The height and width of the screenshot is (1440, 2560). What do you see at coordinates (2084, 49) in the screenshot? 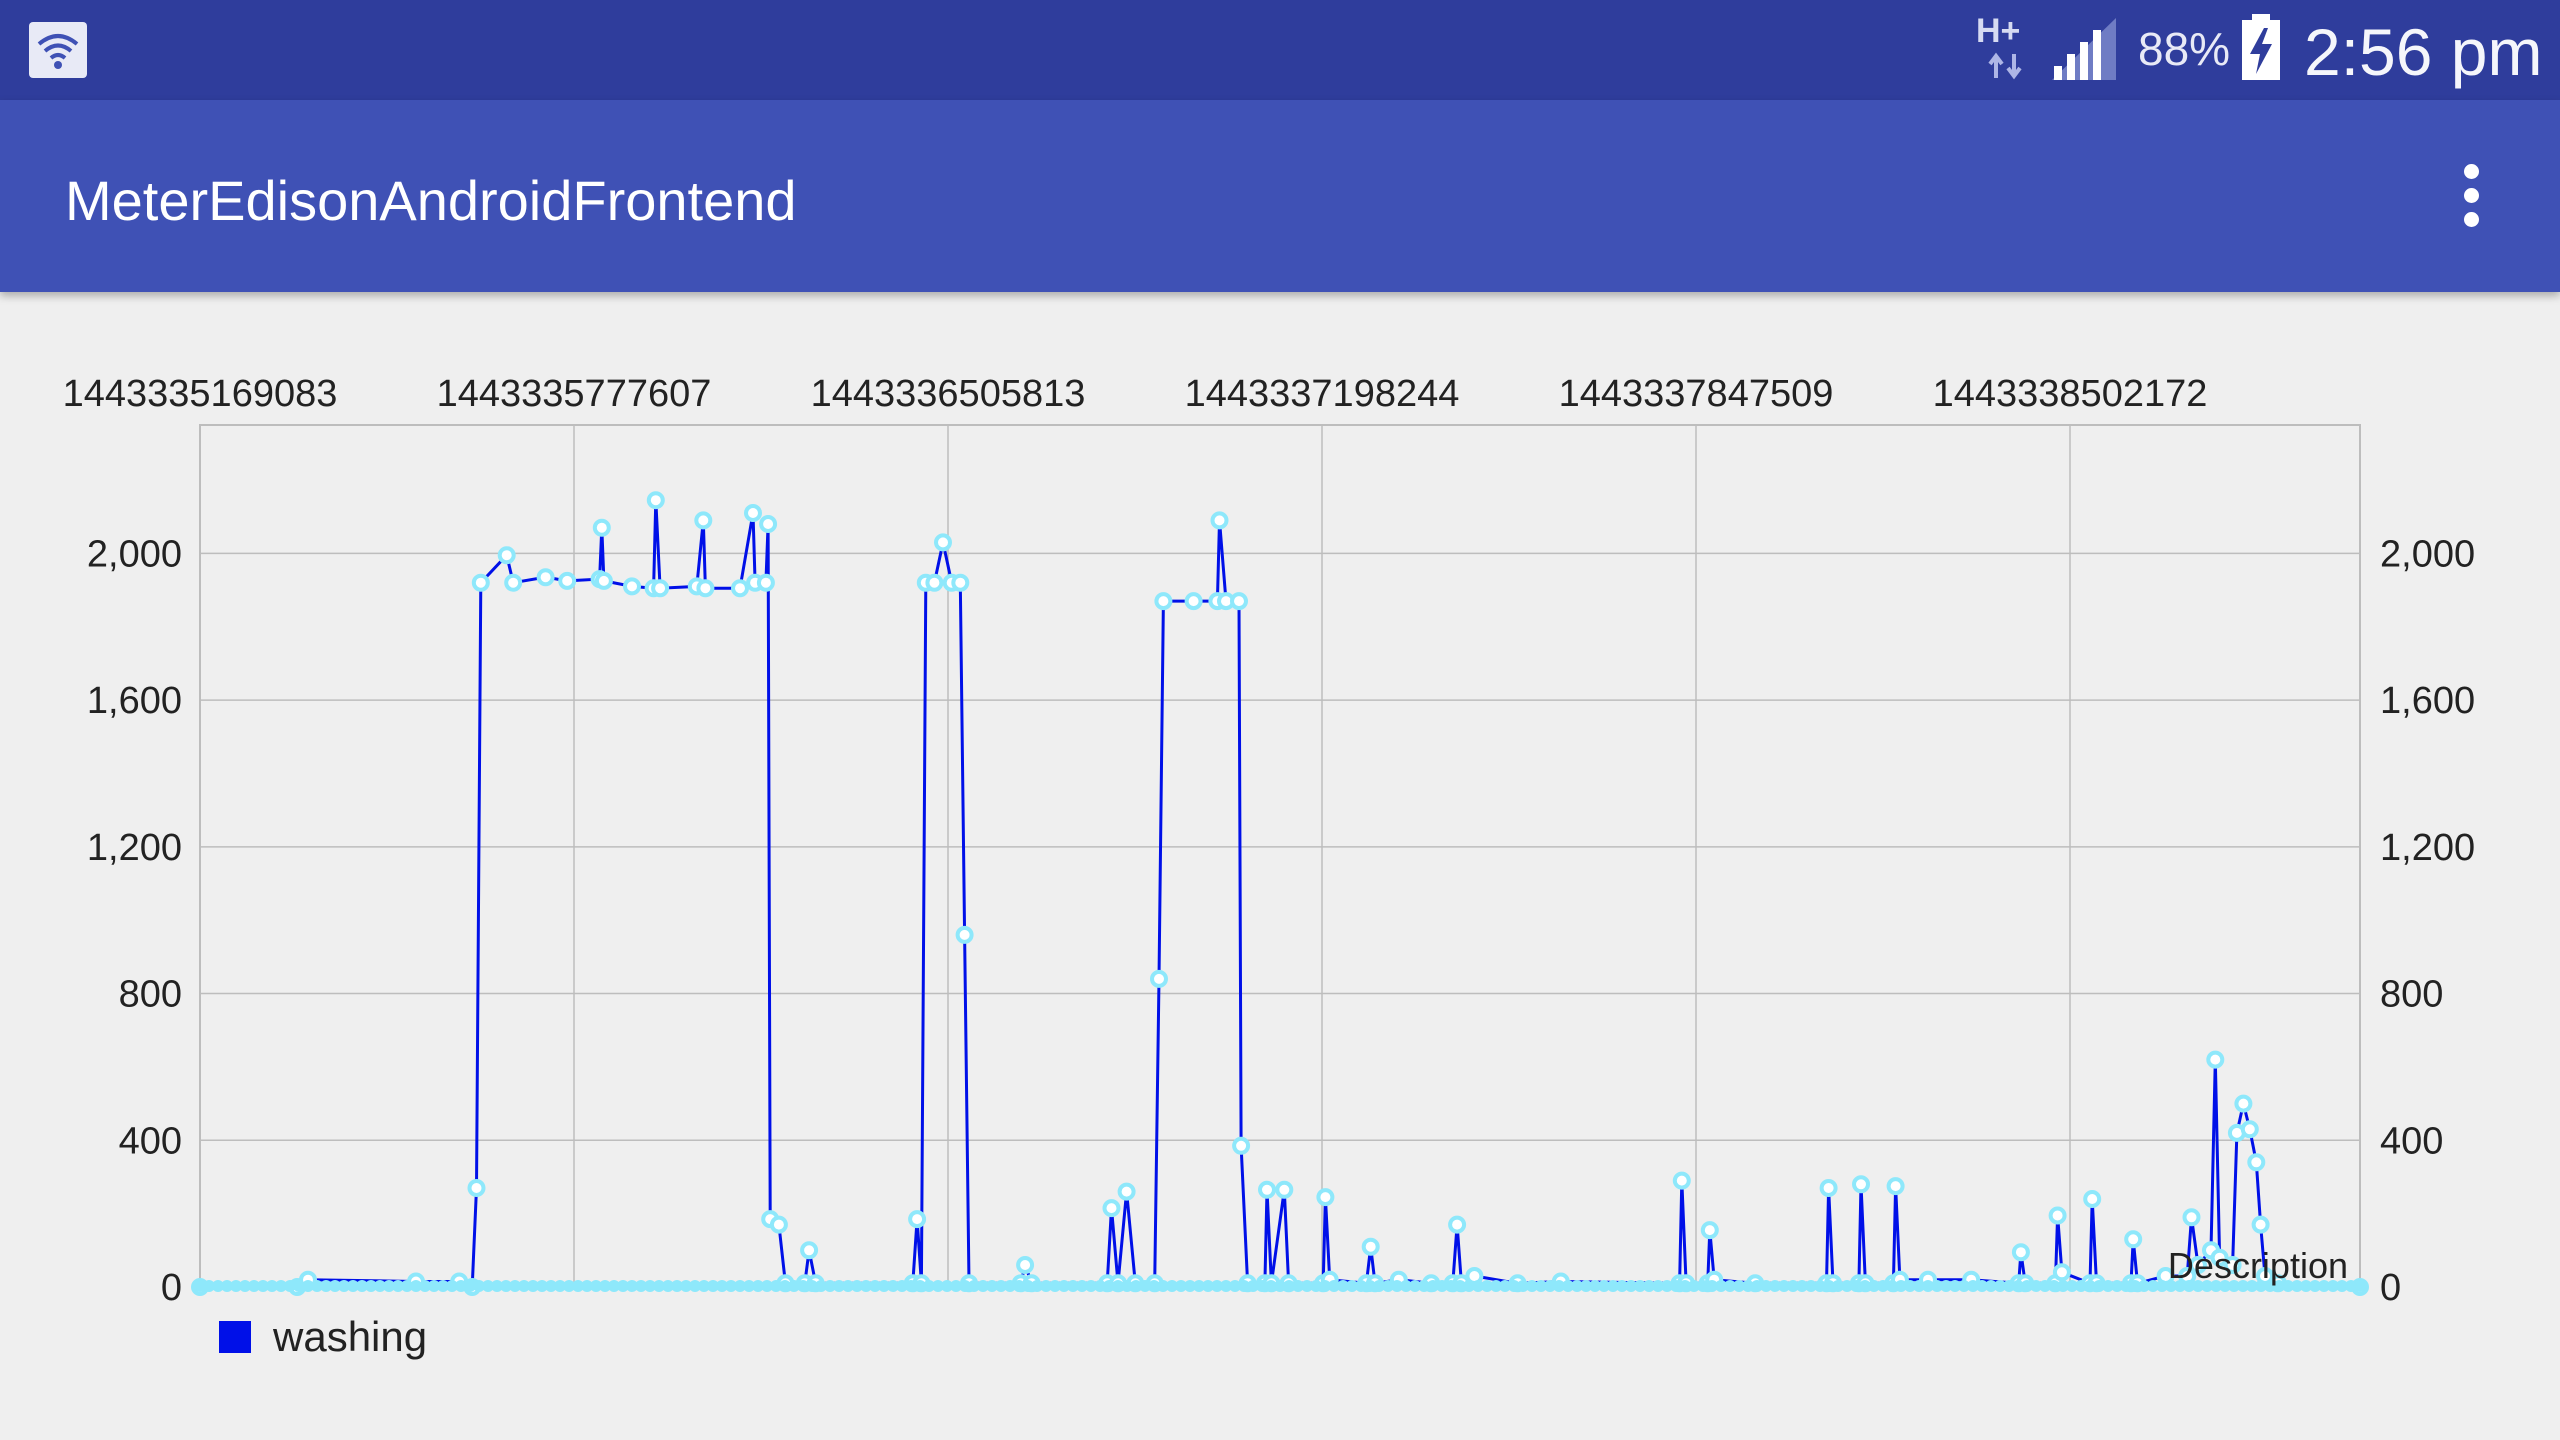
I see `signal-icon` at bounding box center [2084, 49].